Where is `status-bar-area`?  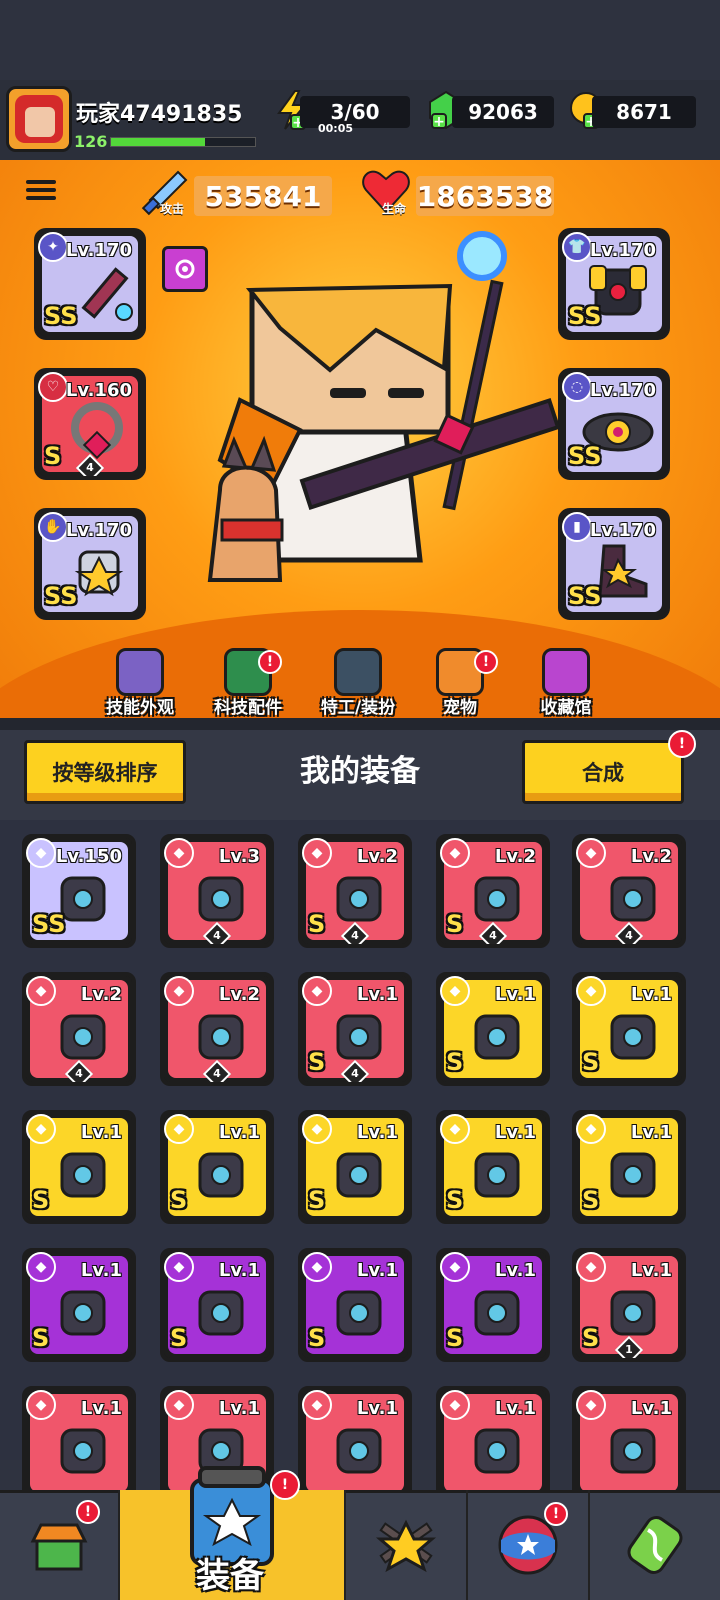
status-bar-area is located at coordinates (360, 40).